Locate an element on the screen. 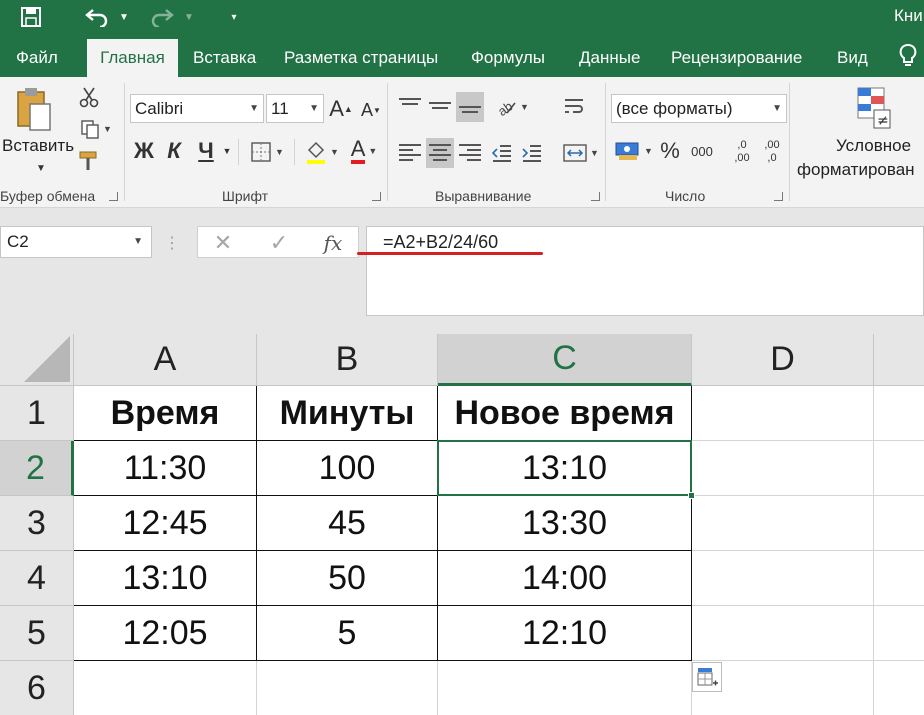 This screenshot has height=715, width=924. format-painter-icon is located at coordinates (89, 161).